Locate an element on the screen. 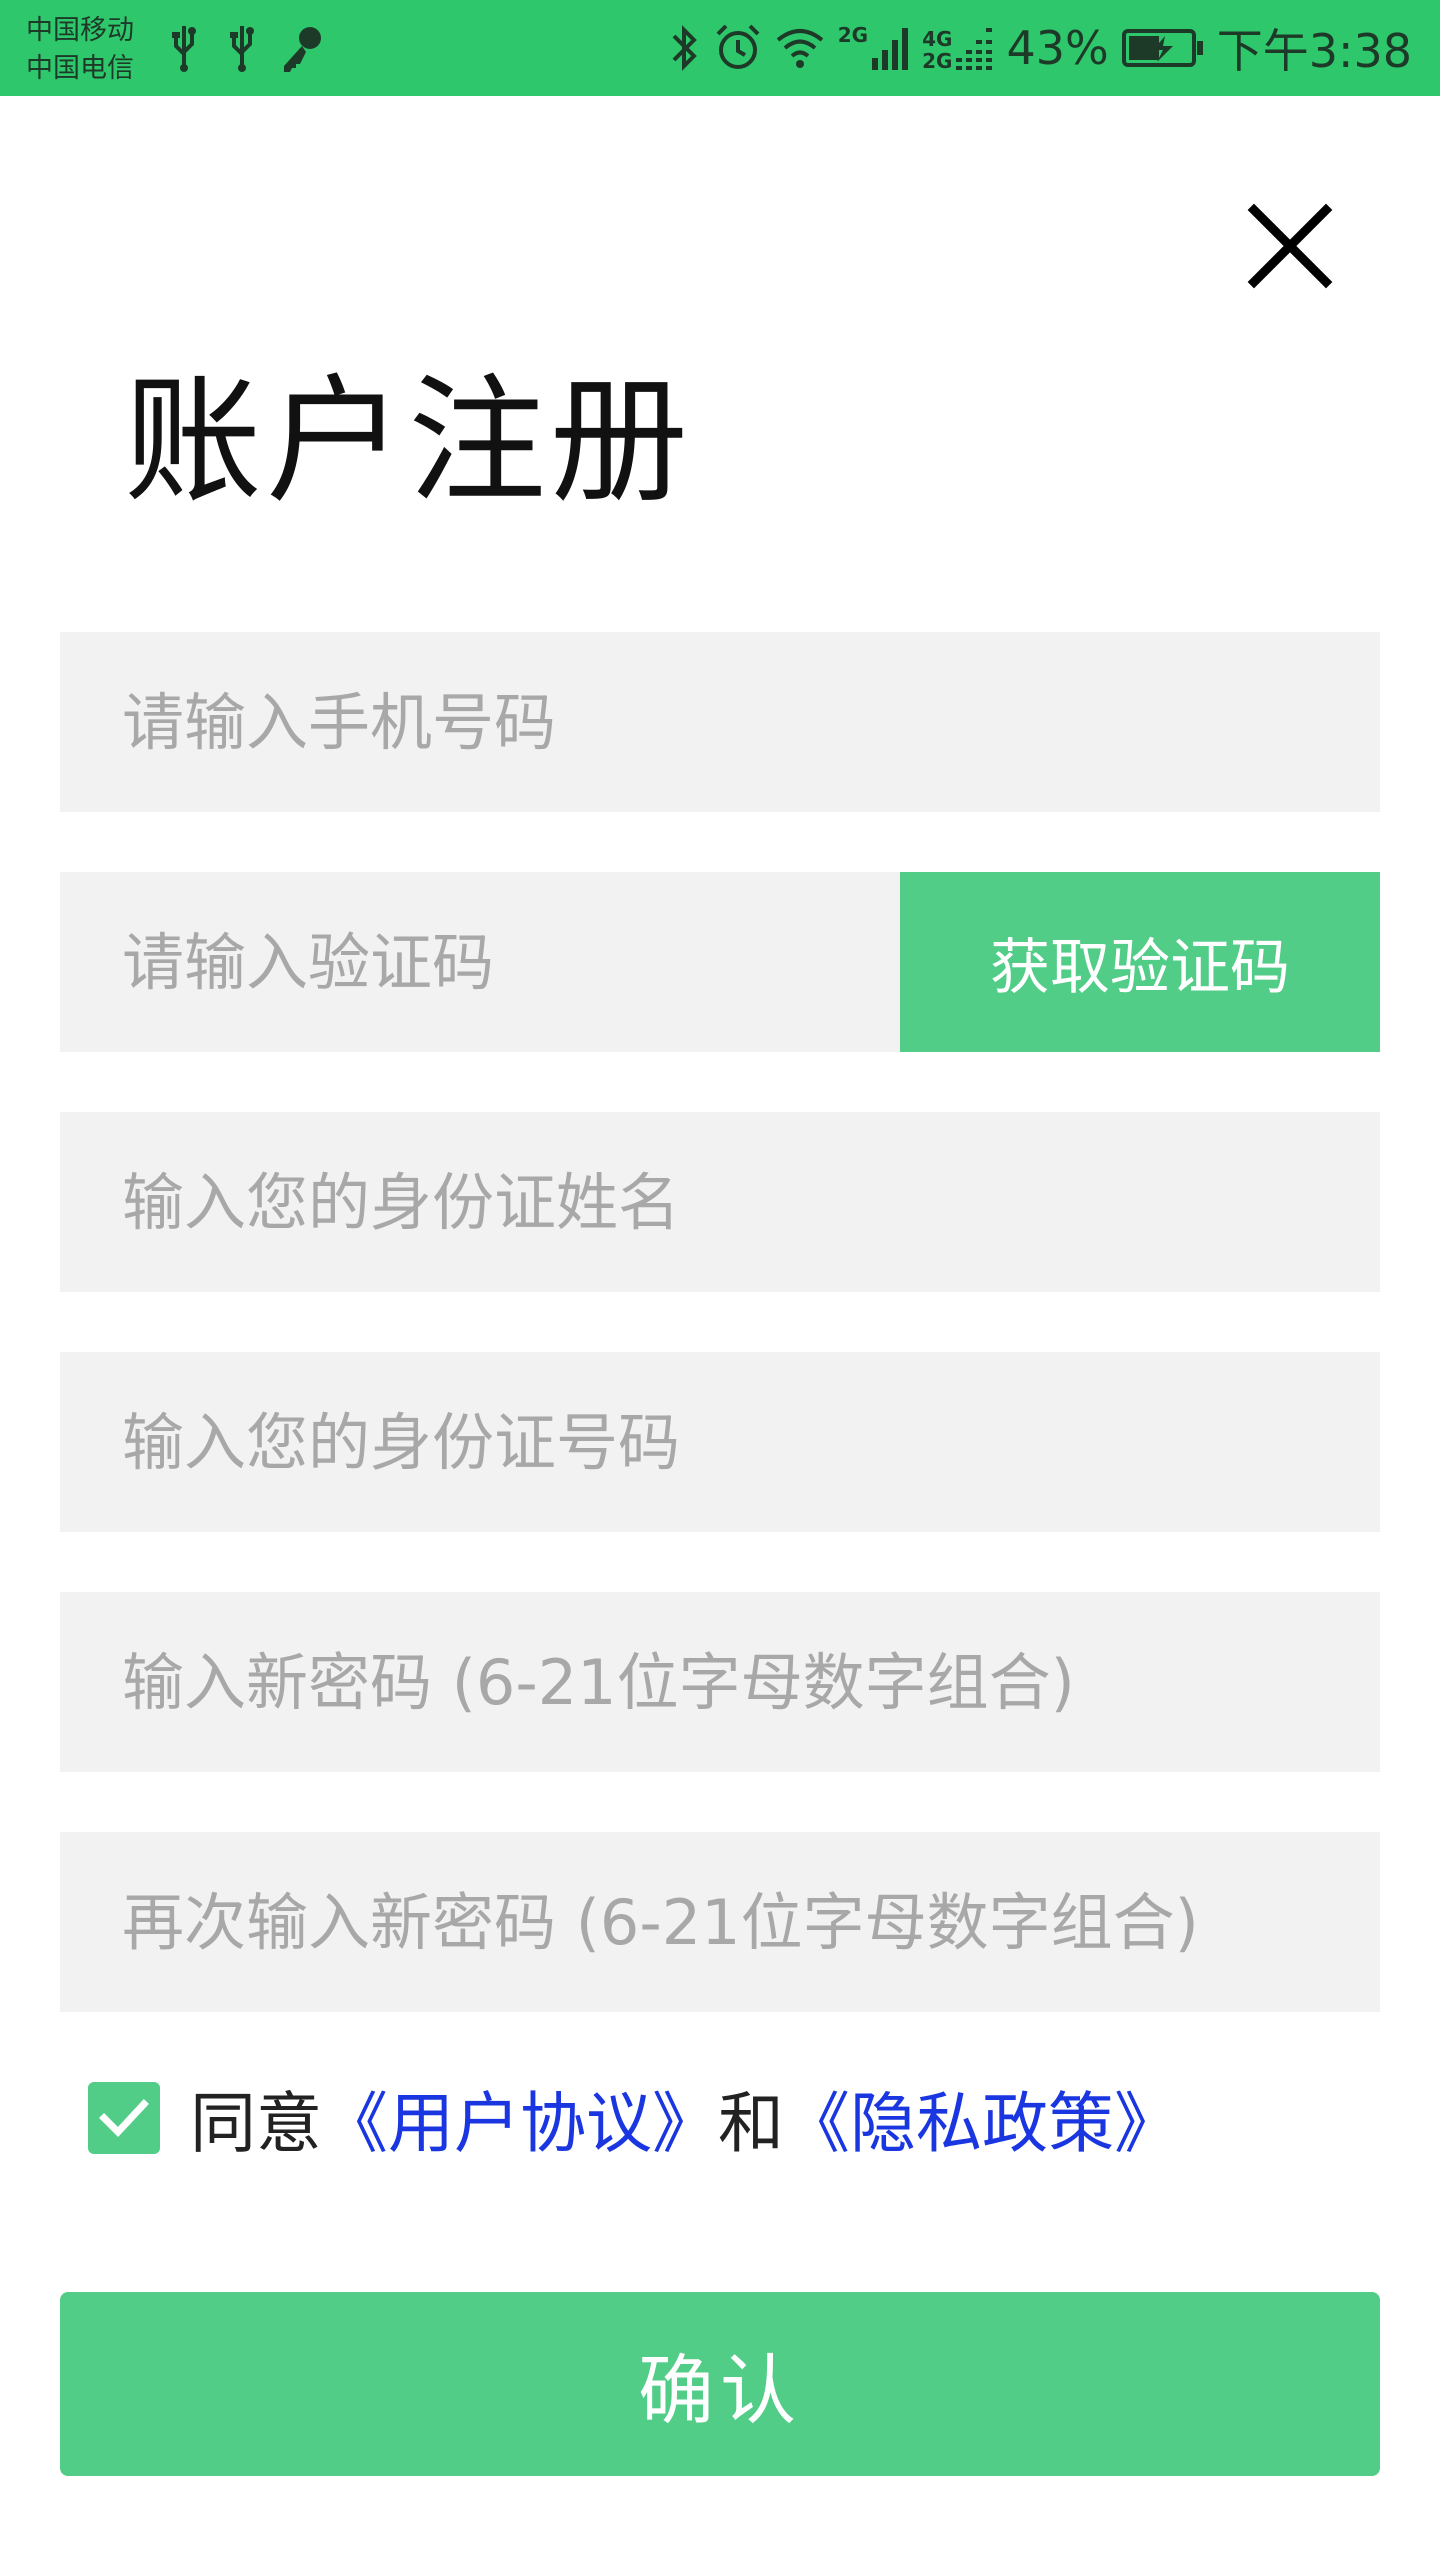 This screenshot has width=1440, height=2560. bluetooth-icon is located at coordinates (684, 48).